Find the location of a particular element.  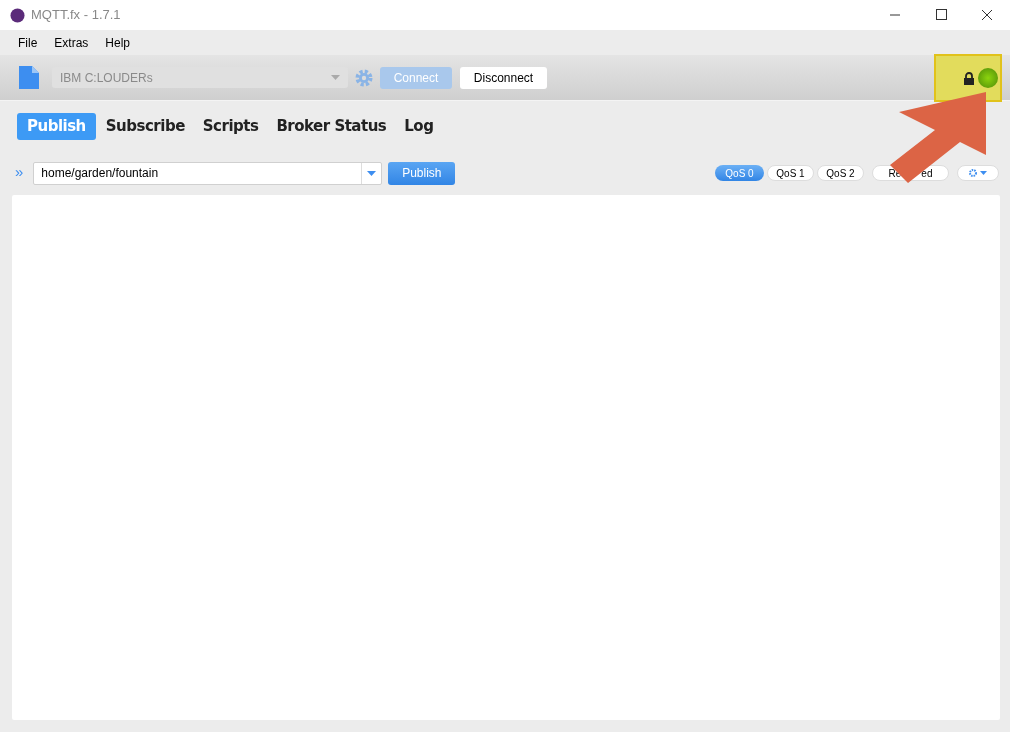

app-logo-icon is located at coordinates (17, 15).